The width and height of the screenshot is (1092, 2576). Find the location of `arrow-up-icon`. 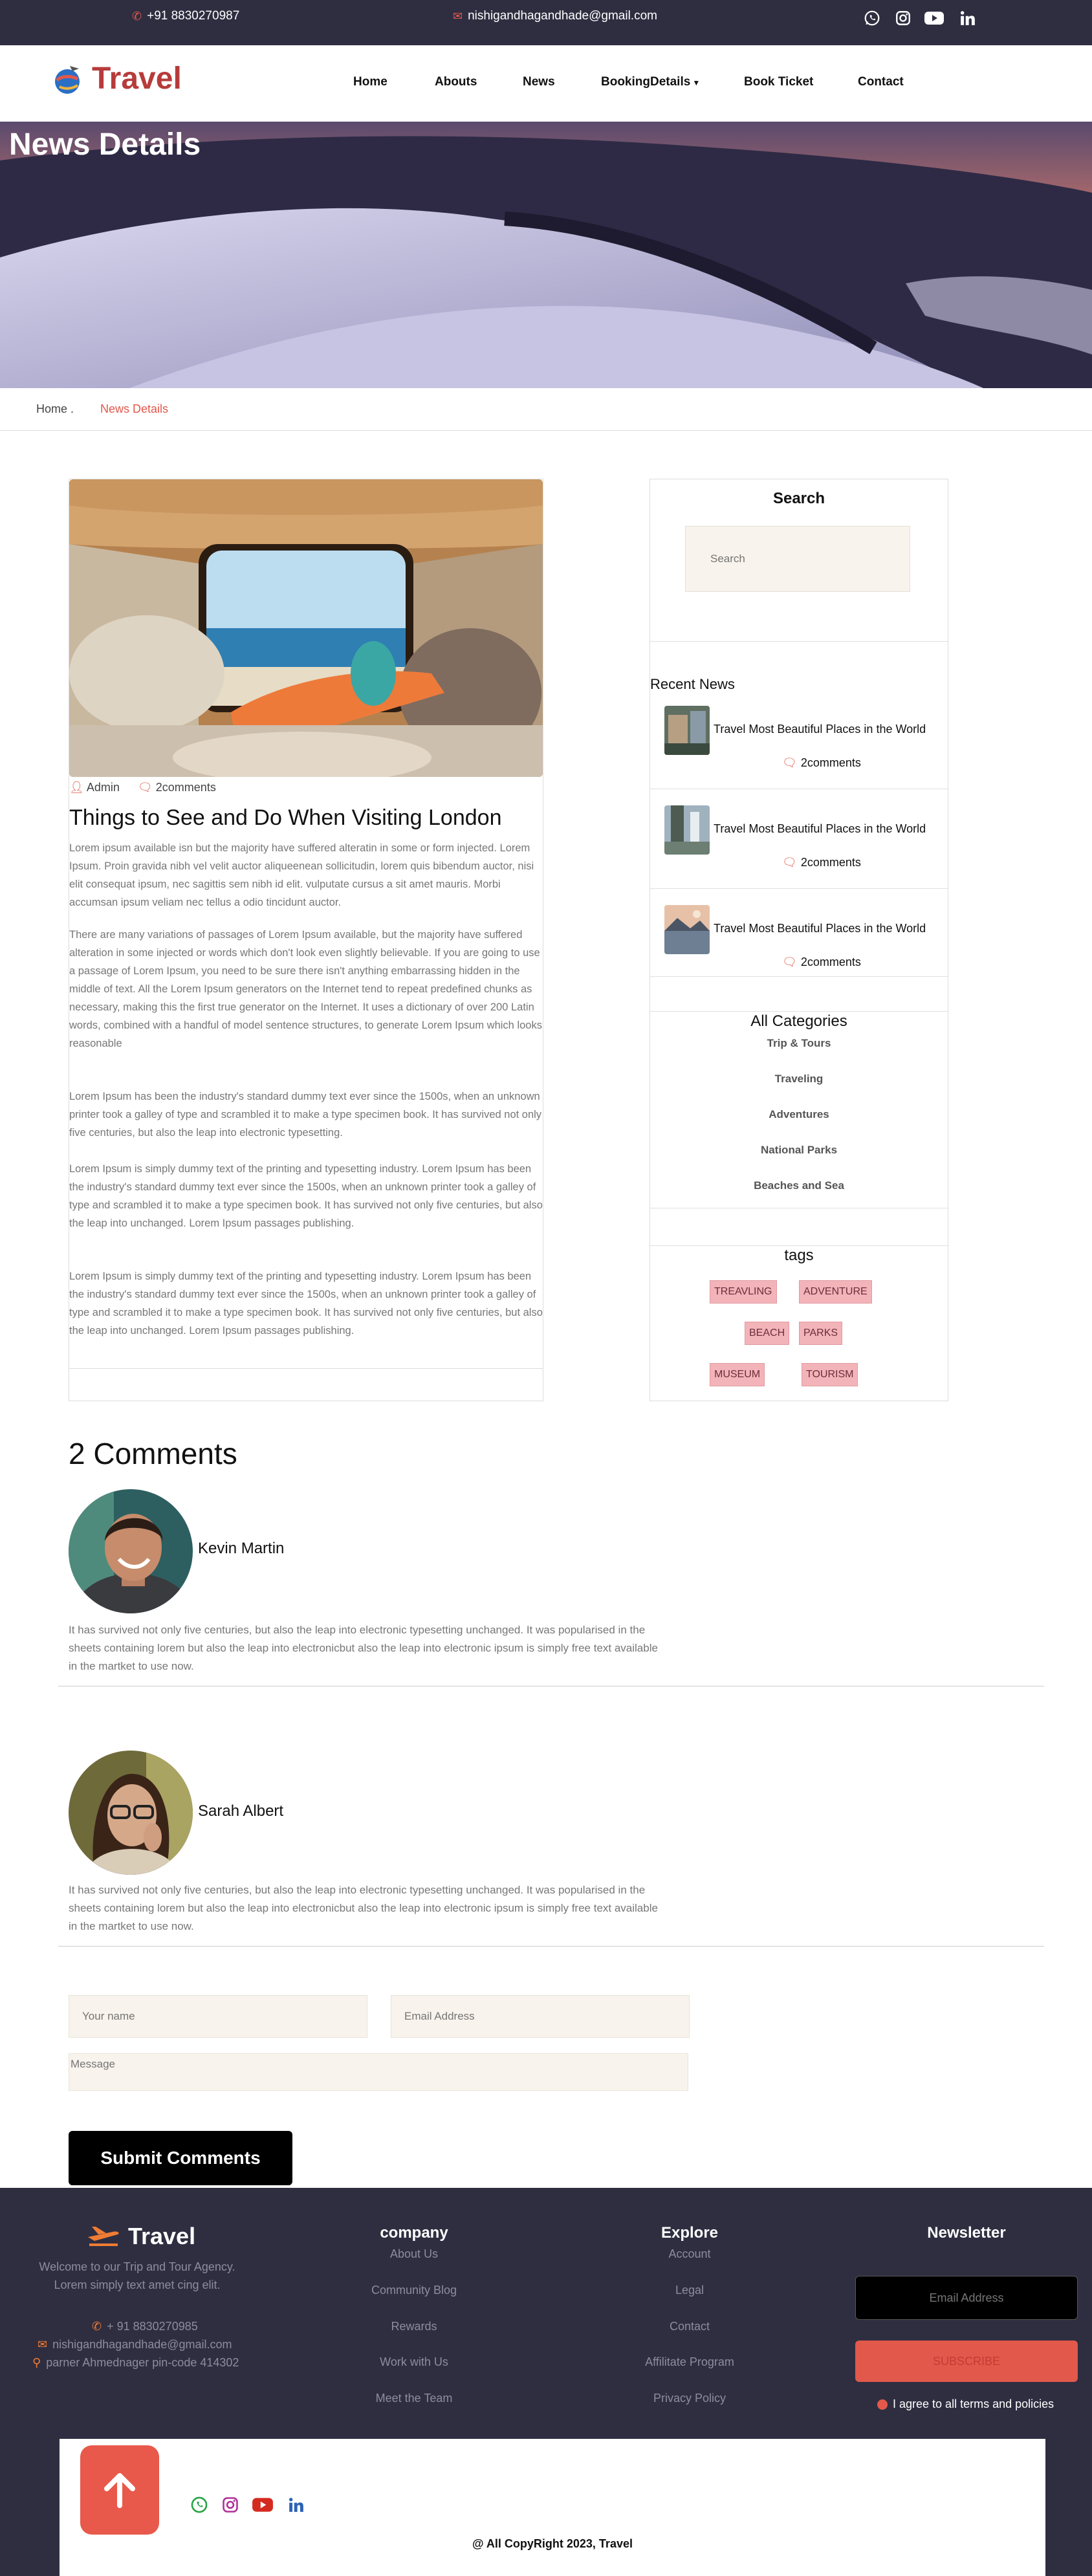

arrow-up-icon is located at coordinates (119, 2490).